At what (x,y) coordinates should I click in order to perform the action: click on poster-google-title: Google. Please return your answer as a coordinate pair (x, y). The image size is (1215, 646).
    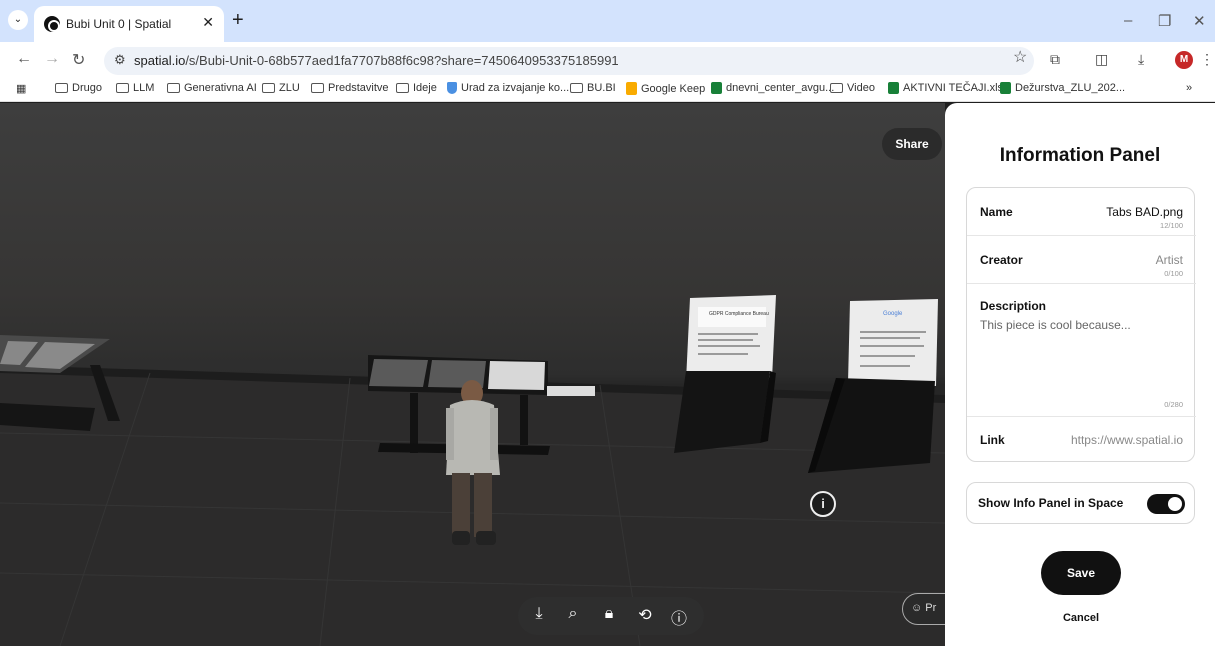
    Looking at the image, I should click on (893, 314).